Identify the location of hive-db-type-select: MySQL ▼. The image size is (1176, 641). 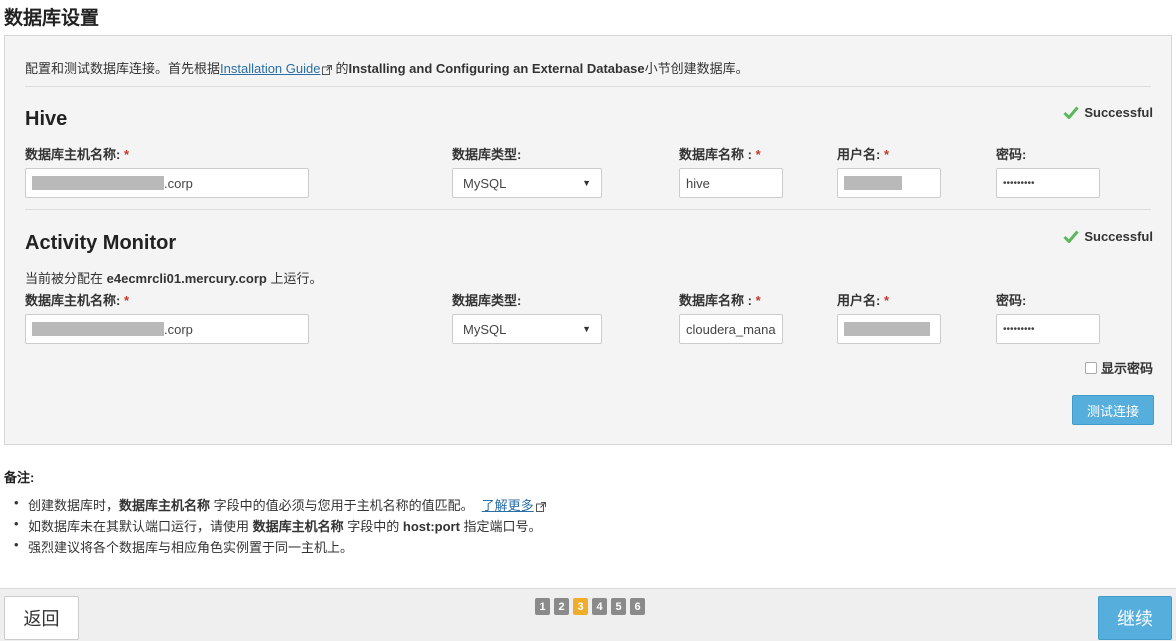
(527, 183).